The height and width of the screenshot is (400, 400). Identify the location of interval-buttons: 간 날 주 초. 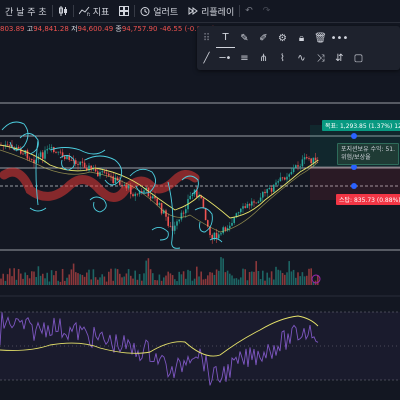
(26, 11).